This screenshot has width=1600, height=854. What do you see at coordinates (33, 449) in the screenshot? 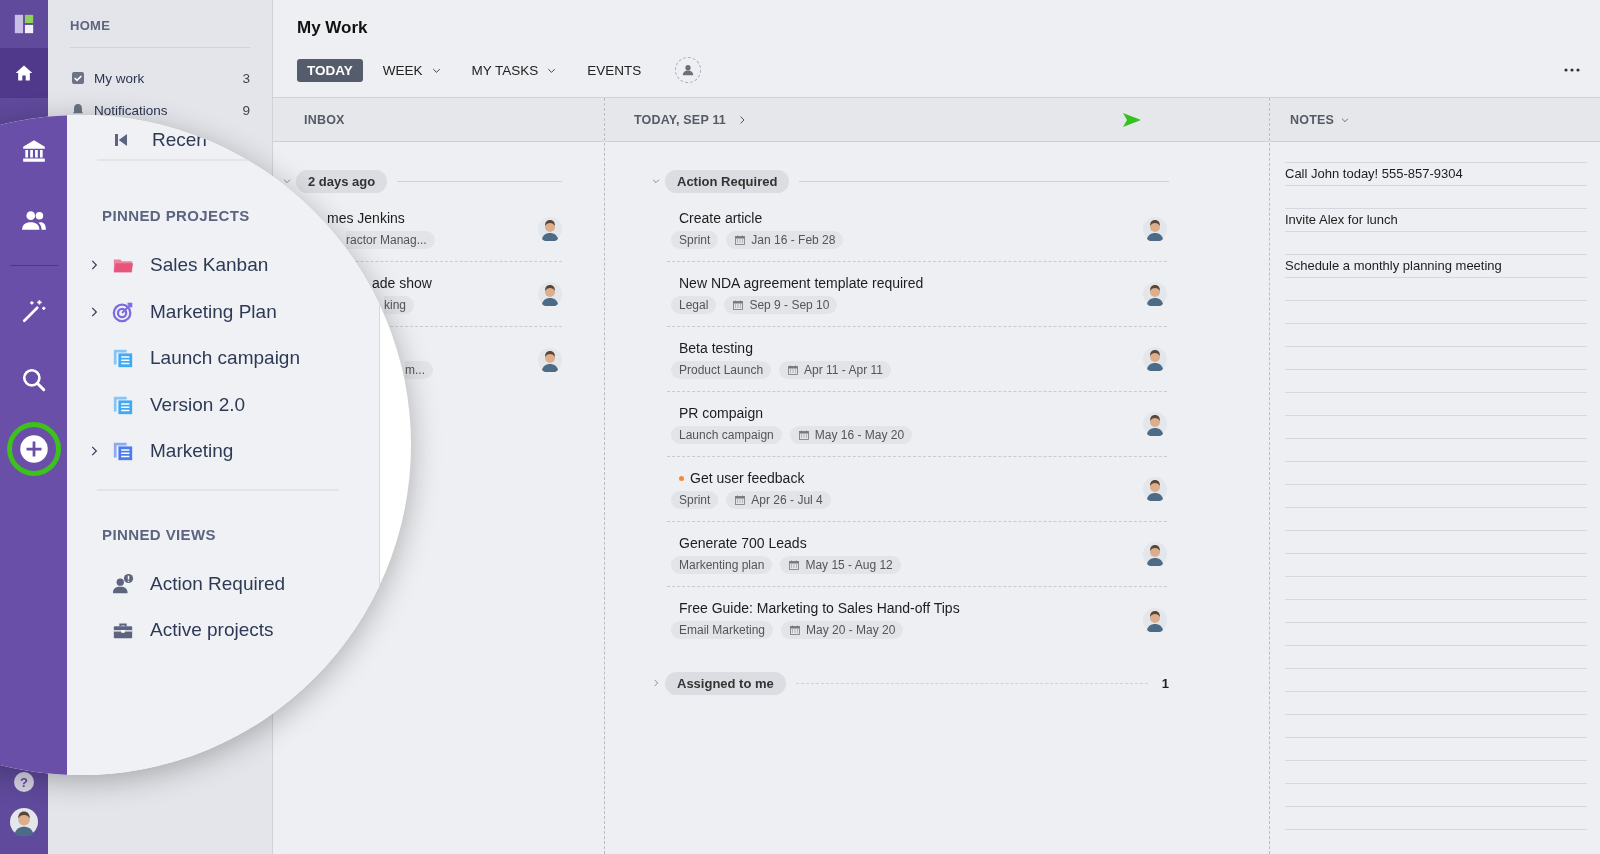
I see `plus-icon` at bounding box center [33, 449].